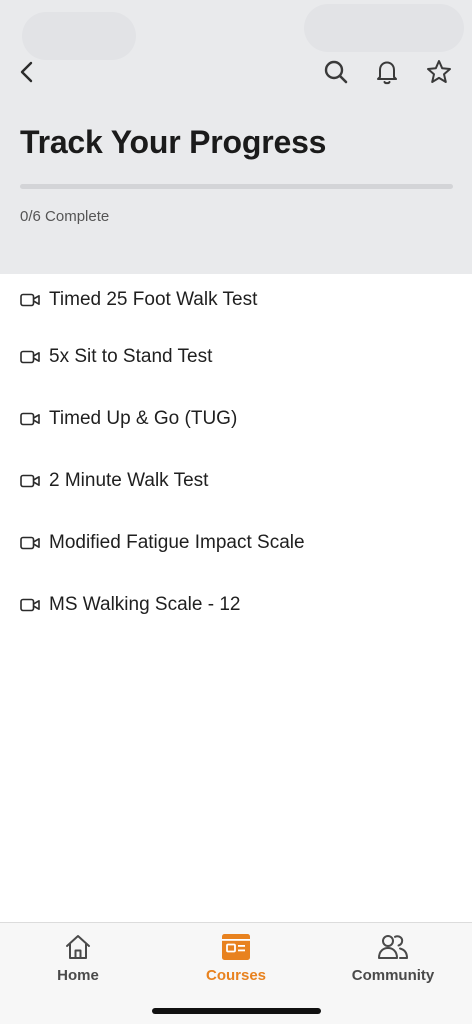 Image resolution: width=472 pixels, height=1024 pixels. Describe the element at coordinates (145, 604) in the screenshot. I see `lesson-label: MS Walking Scale - 12` at that location.